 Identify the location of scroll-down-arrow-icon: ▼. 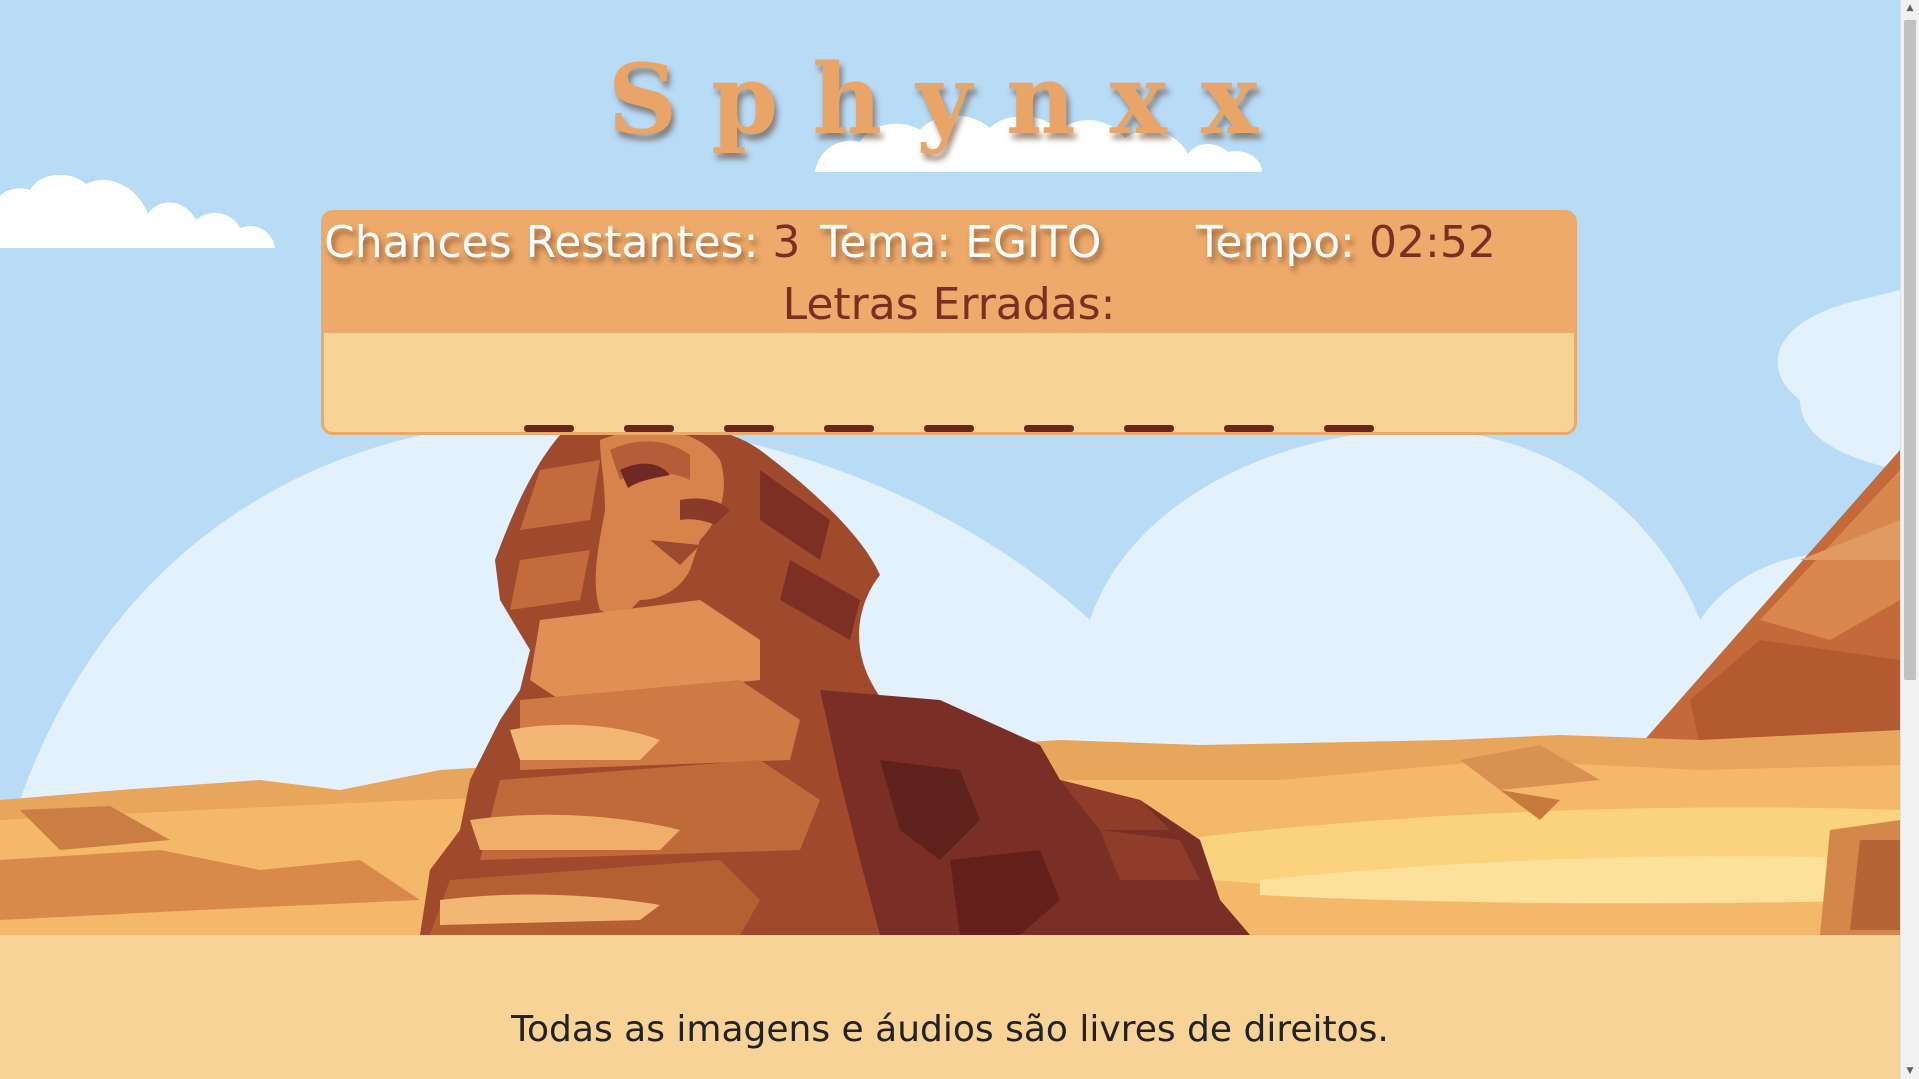
(1910, 1071).